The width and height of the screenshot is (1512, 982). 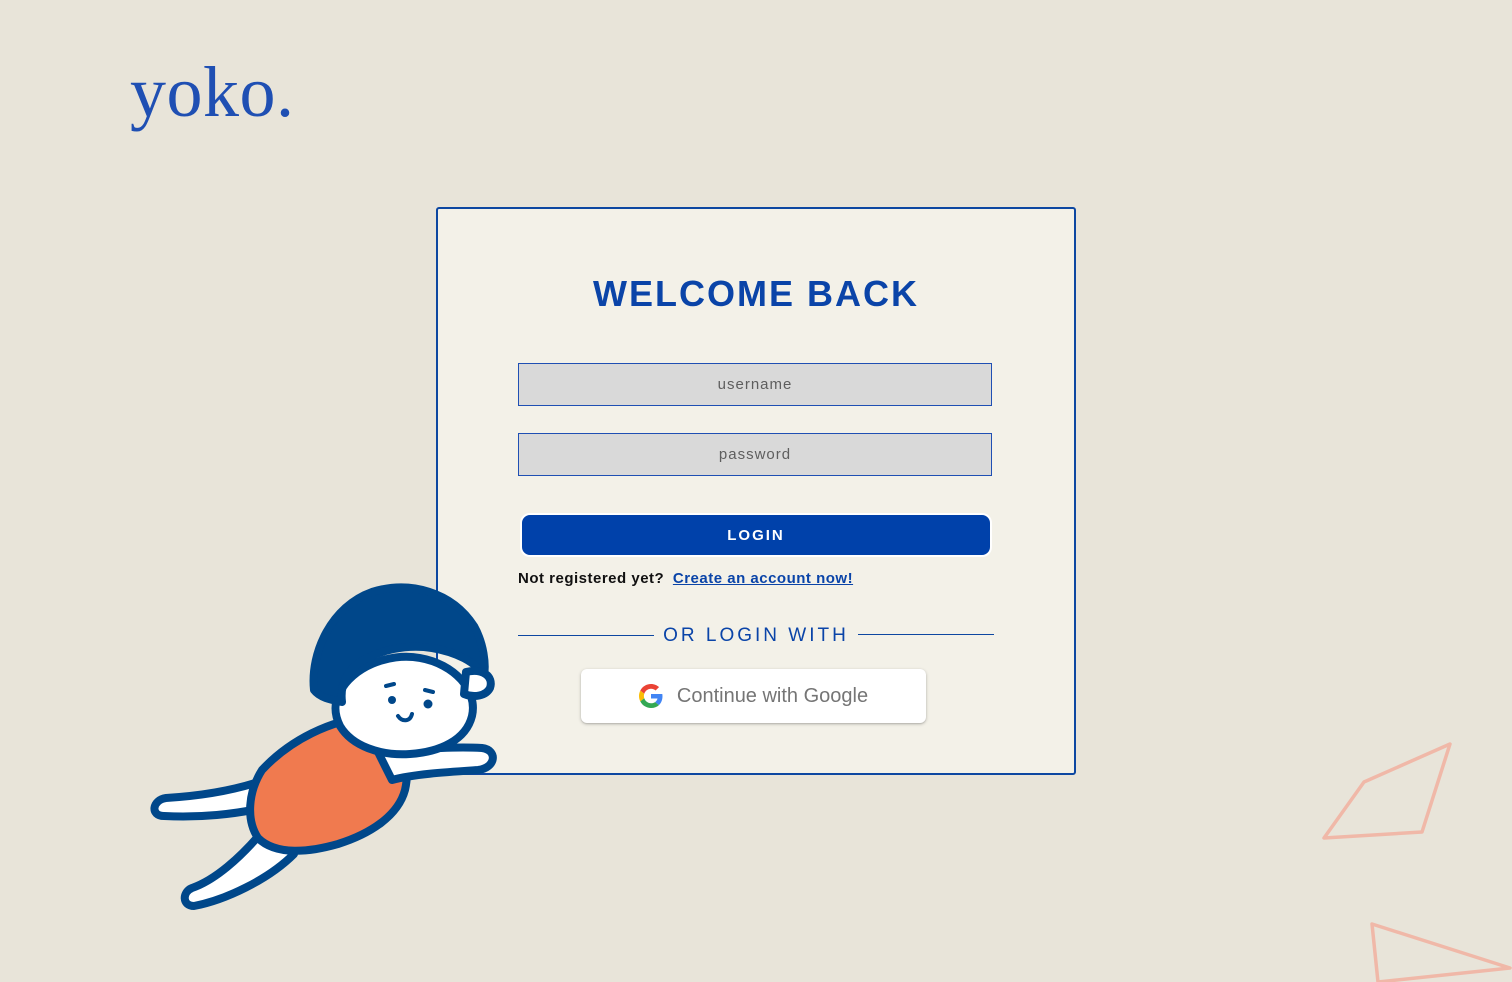 I want to click on login-button-label: LOGIN, so click(x=756, y=535).